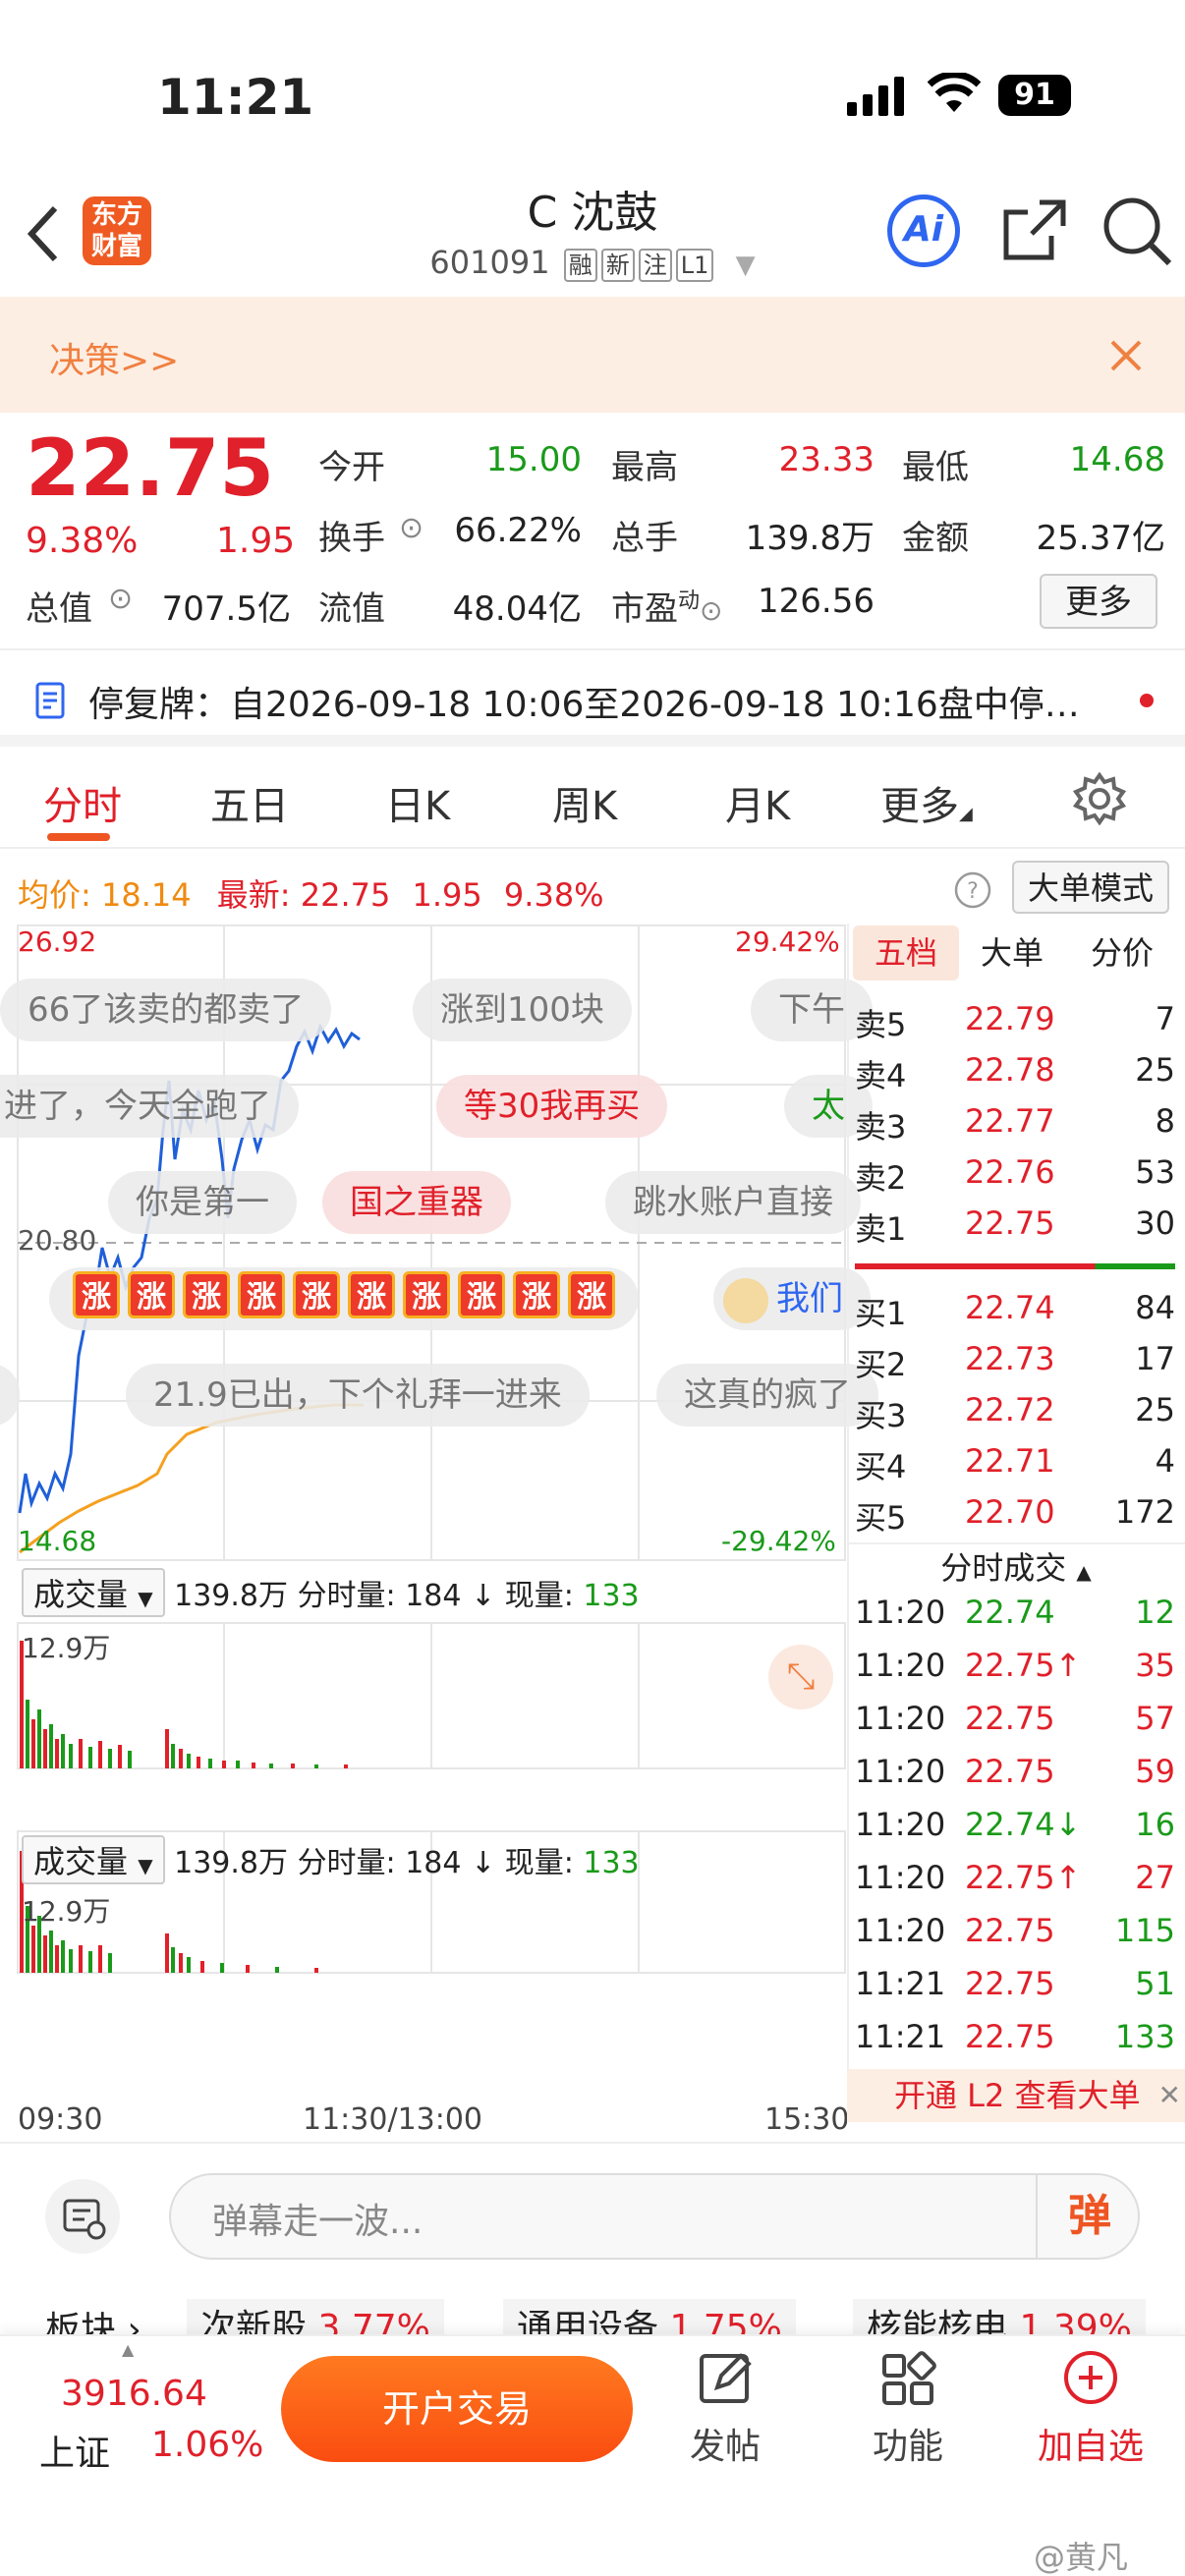 The width and height of the screenshot is (1185, 2576). What do you see at coordinates (1016, 1567) in the screenshot?
I see `ticks-header: 分时成交 ▲` at bounding box center [1016, 1567].